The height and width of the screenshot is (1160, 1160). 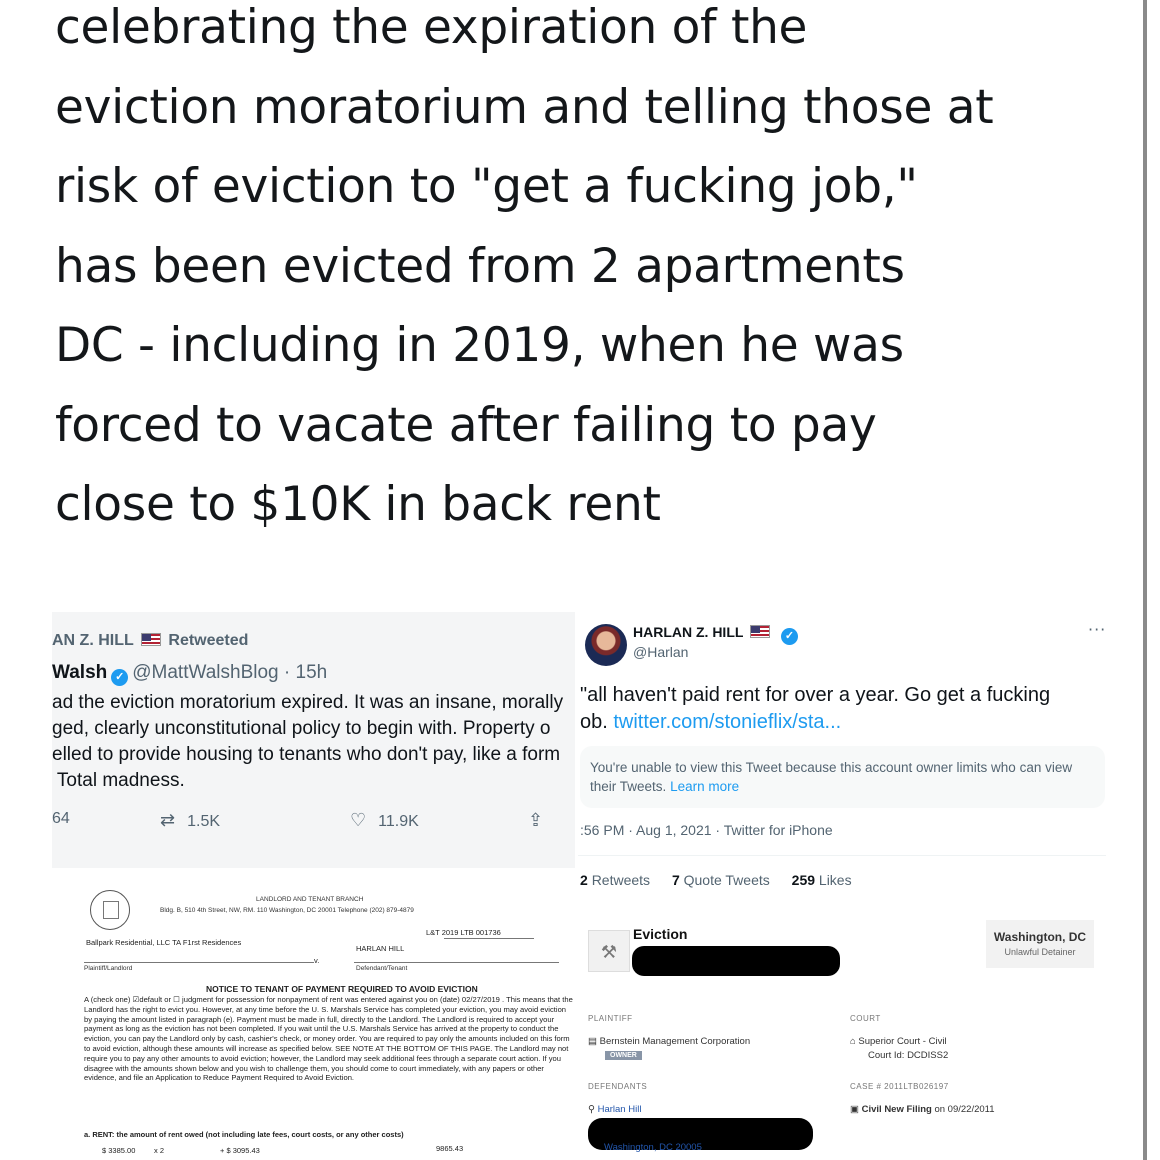 I want to click on defendant-city: Washington, DC 20005, so click(x=653, y=1147).